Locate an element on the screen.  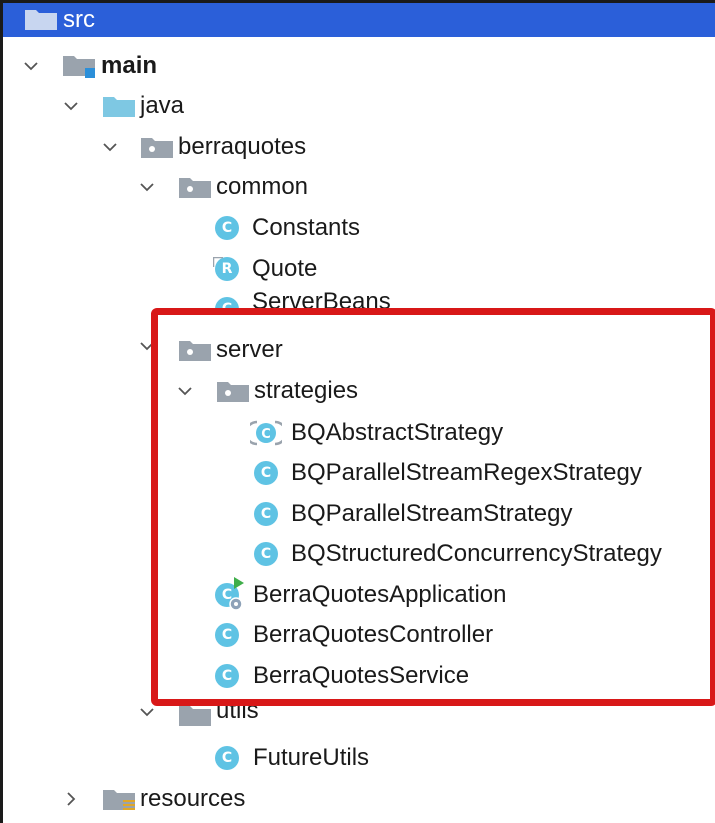
source-folder-icon is located at coordinates (119, 108).